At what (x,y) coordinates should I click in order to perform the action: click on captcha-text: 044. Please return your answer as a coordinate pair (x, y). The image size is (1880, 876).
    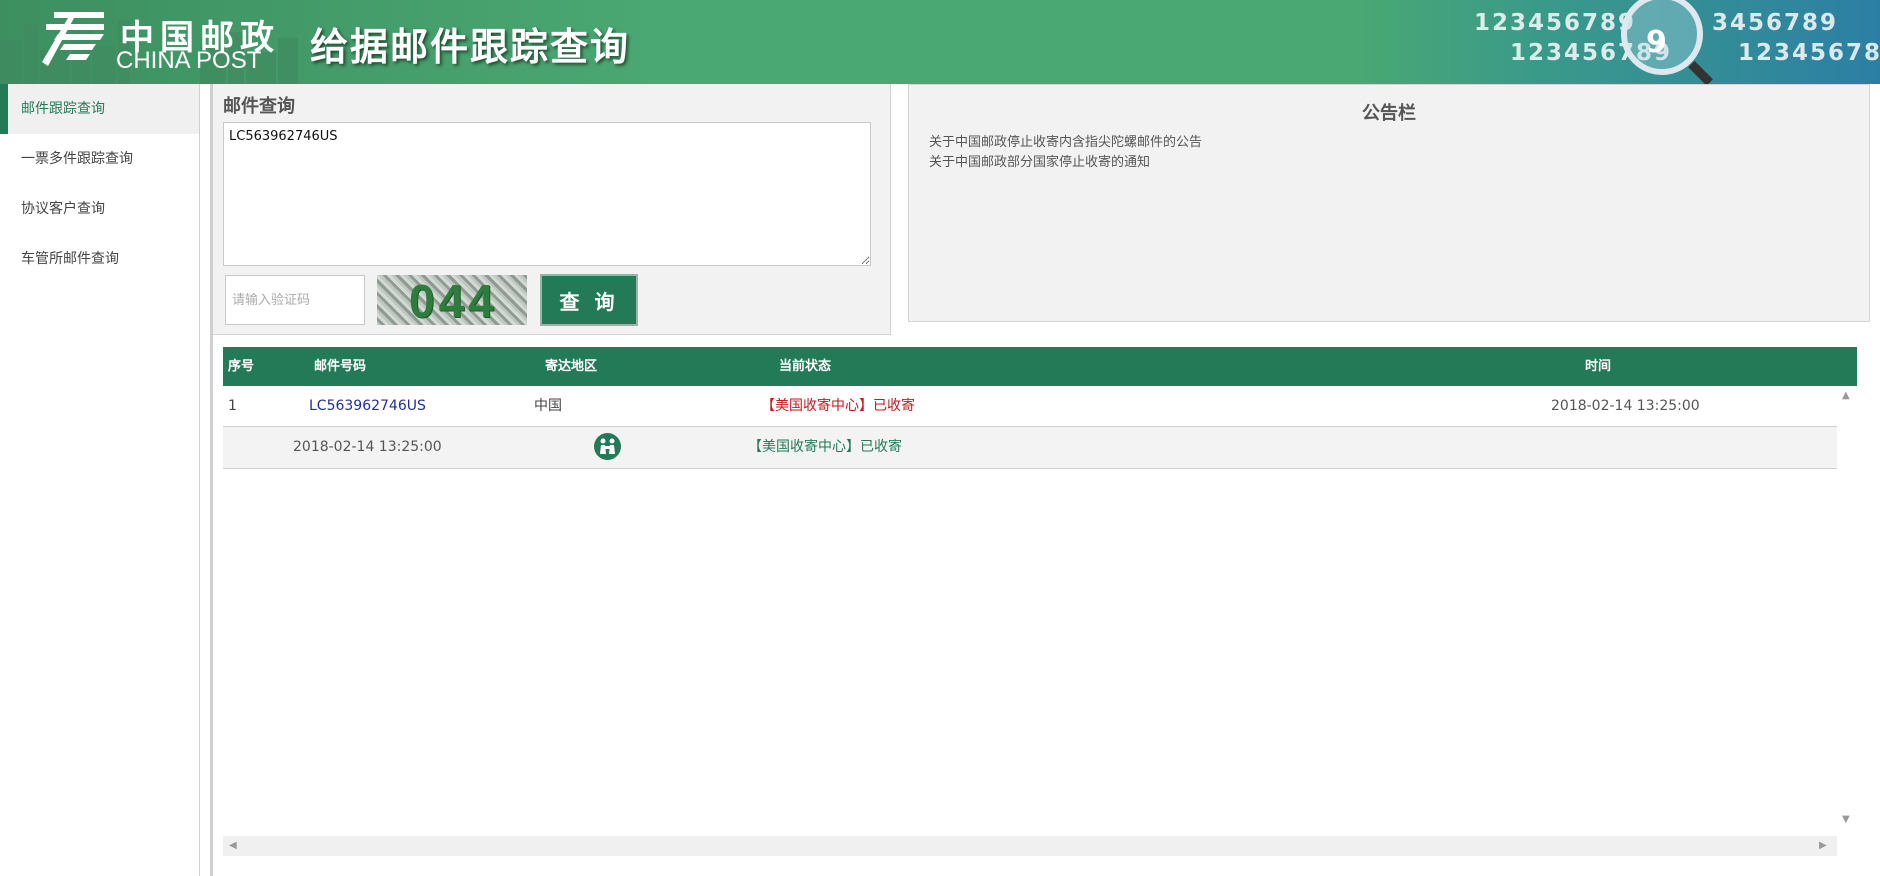
    Looking at the image, I should click on (453, 300).